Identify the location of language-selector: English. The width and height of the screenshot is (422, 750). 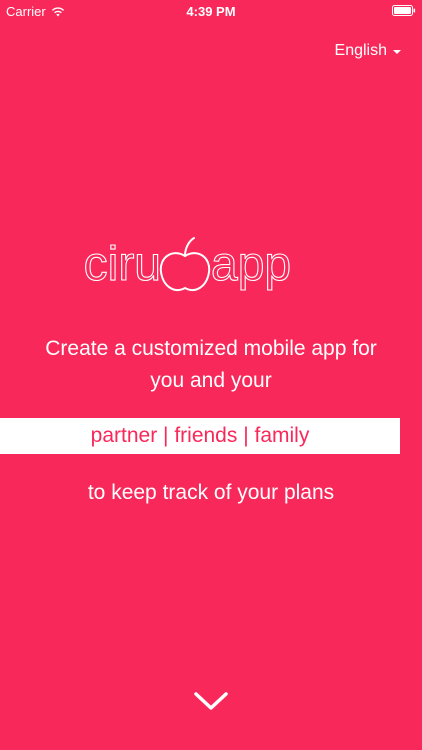
(368, 51).